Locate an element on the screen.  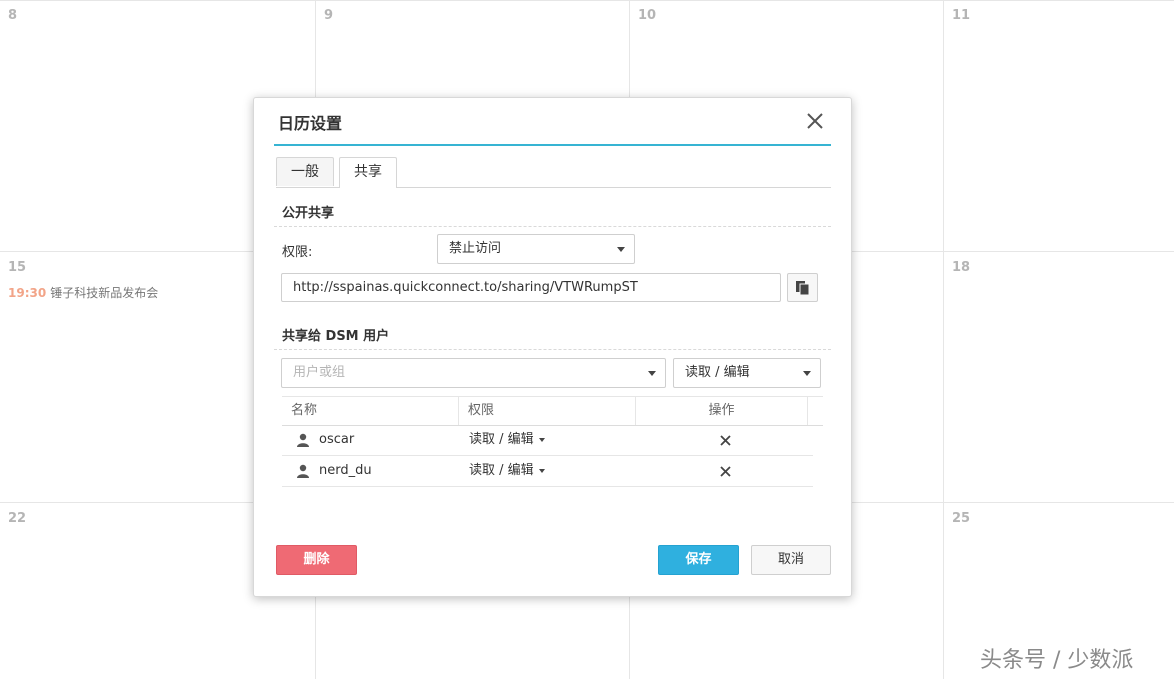
public-permission-select: 禁止访问 is located at coordinates (536, 249).